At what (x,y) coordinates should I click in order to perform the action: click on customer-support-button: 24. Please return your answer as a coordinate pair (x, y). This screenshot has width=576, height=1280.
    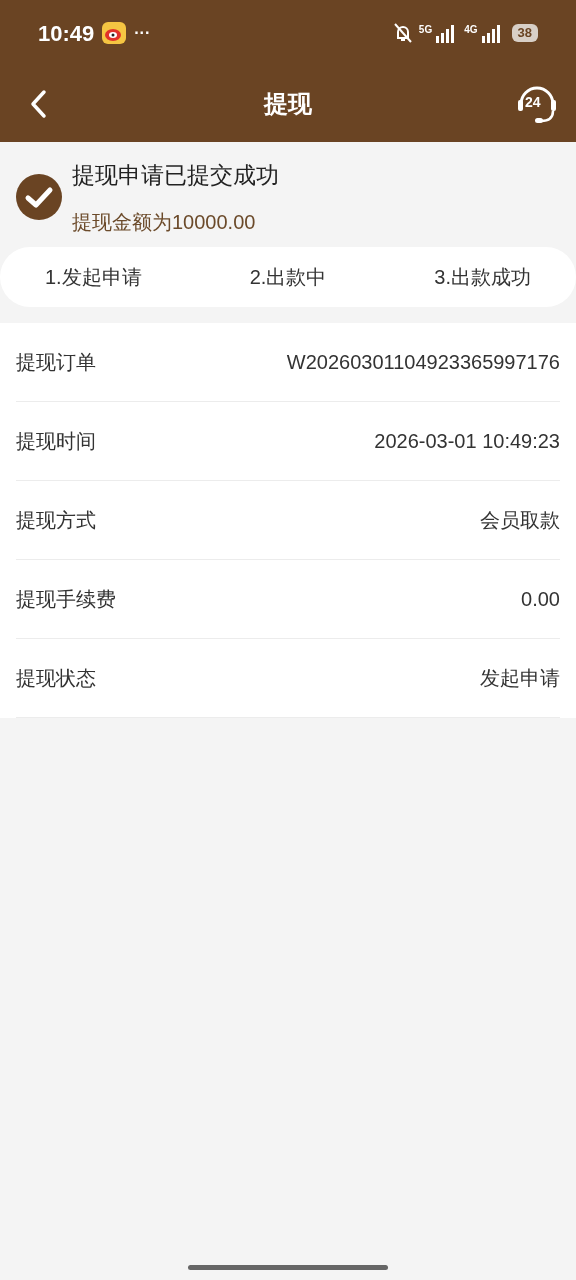
    Looking at the image, I should click on (537, 103).